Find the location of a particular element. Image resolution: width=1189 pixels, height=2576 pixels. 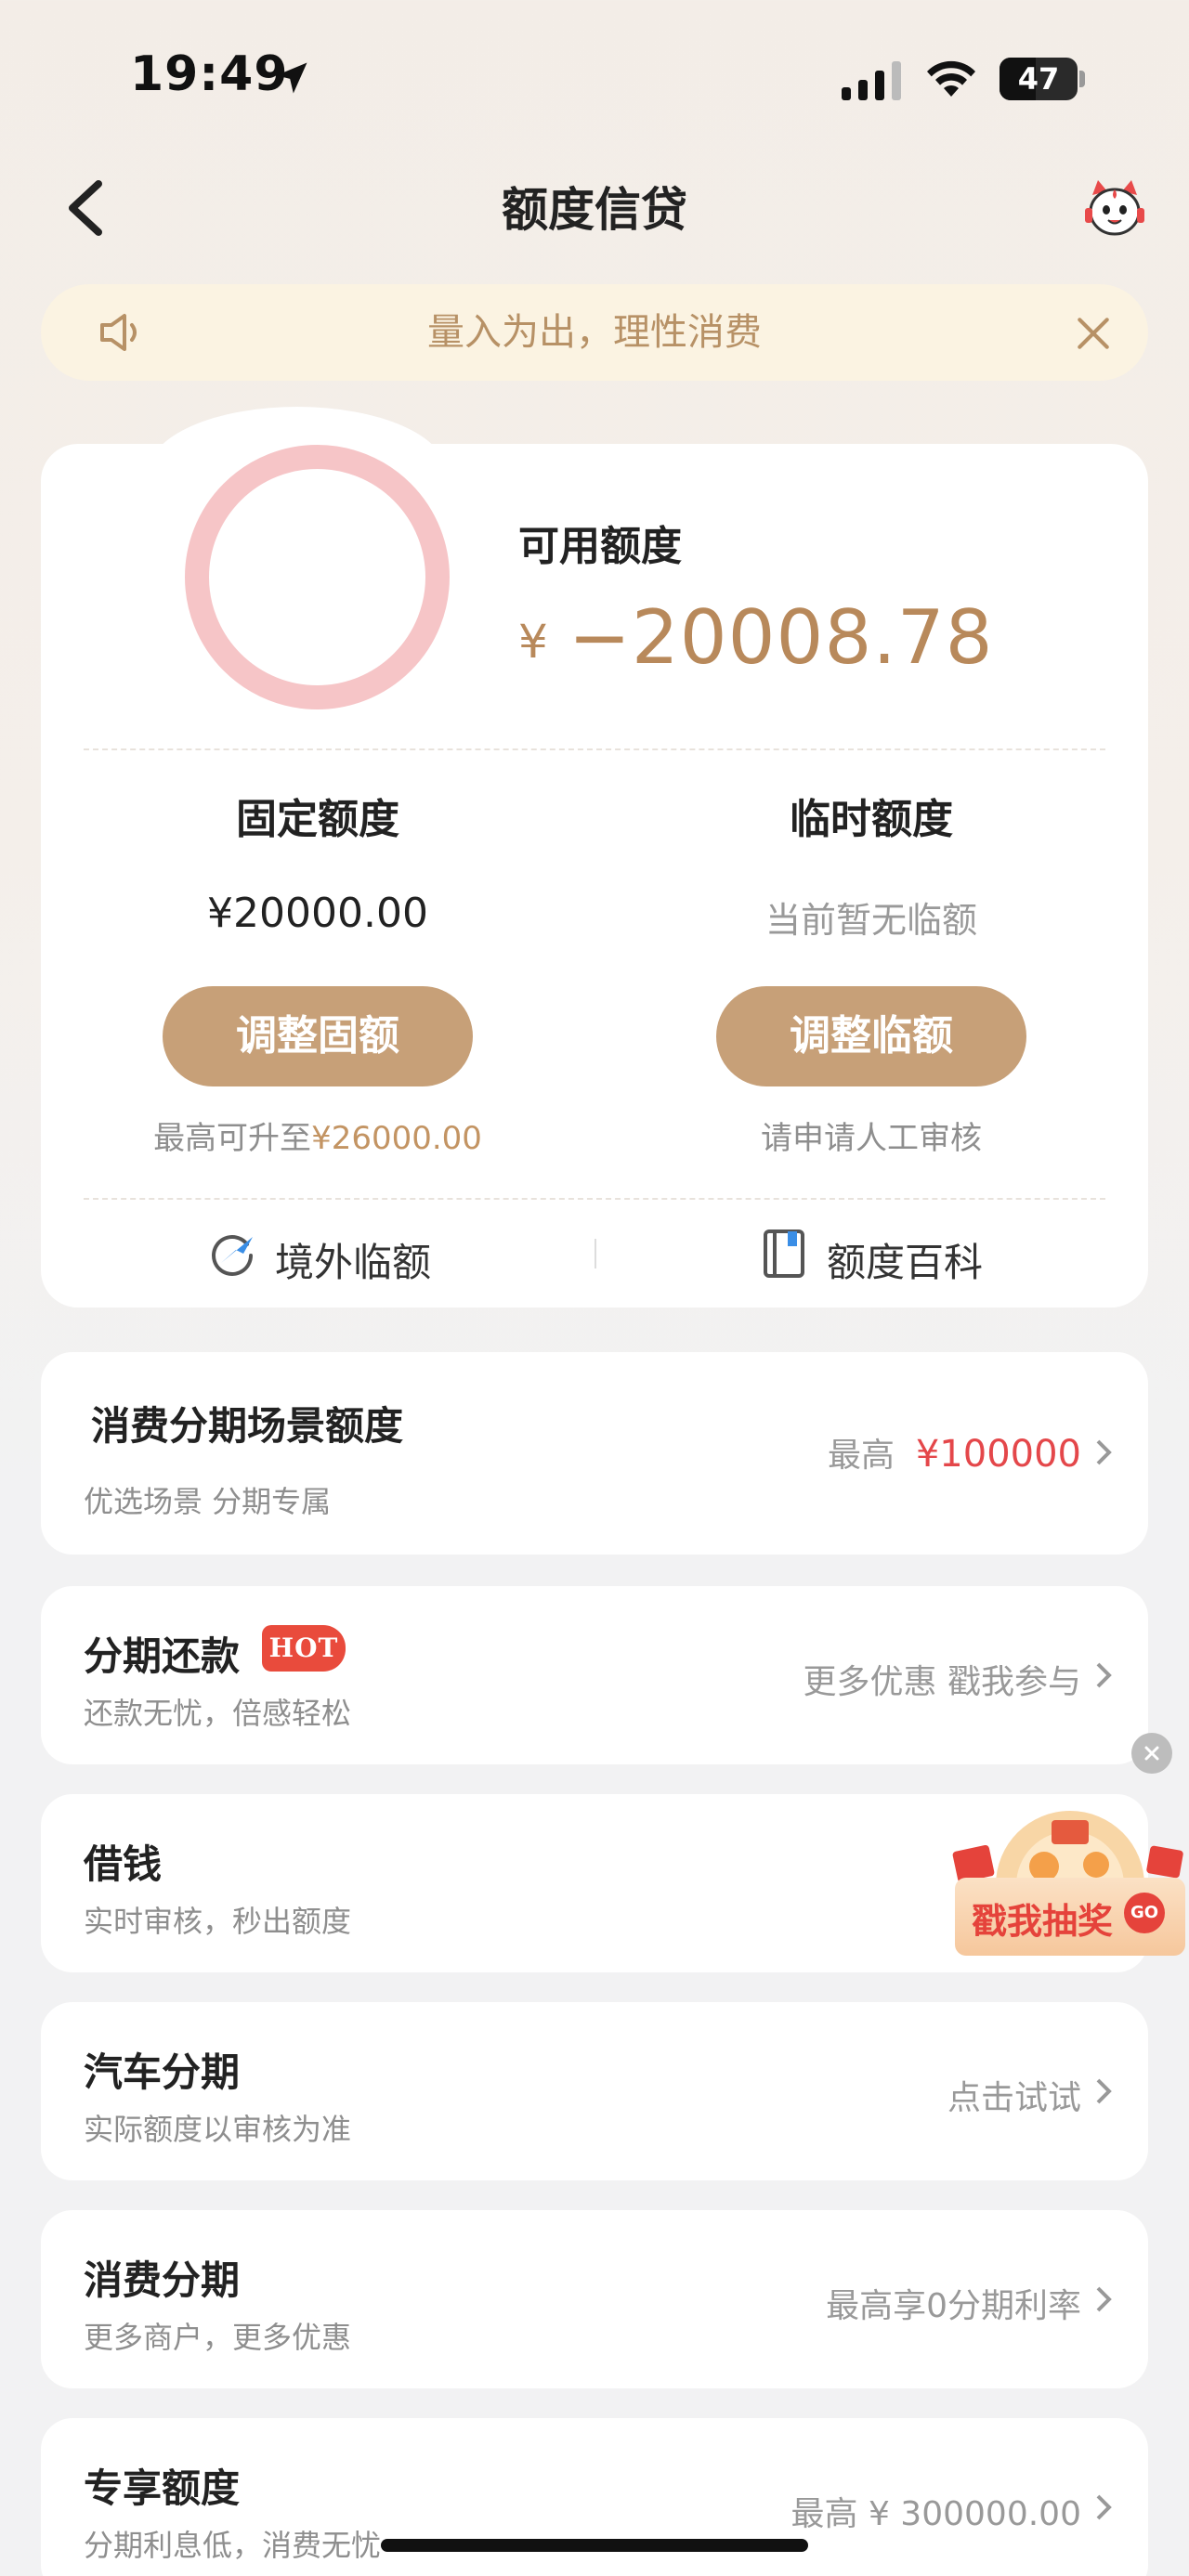

go-badge: GO is located at coordinates (1144, 1913).